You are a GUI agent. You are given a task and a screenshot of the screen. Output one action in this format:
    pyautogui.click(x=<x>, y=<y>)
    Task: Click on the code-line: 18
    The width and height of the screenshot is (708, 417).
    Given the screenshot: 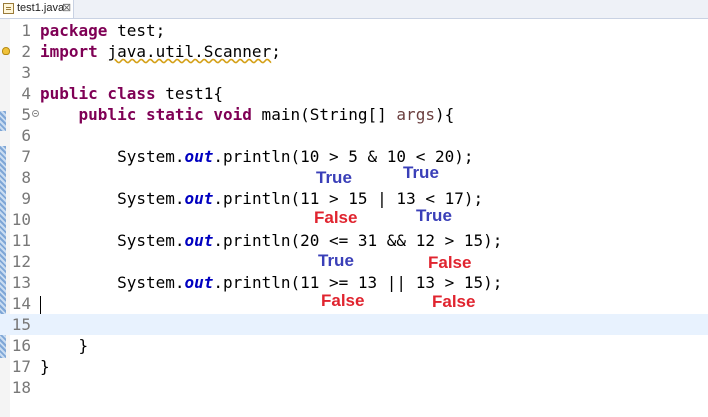 What is the action you would take?
    pyautogui.click(x=354, y=387)
    